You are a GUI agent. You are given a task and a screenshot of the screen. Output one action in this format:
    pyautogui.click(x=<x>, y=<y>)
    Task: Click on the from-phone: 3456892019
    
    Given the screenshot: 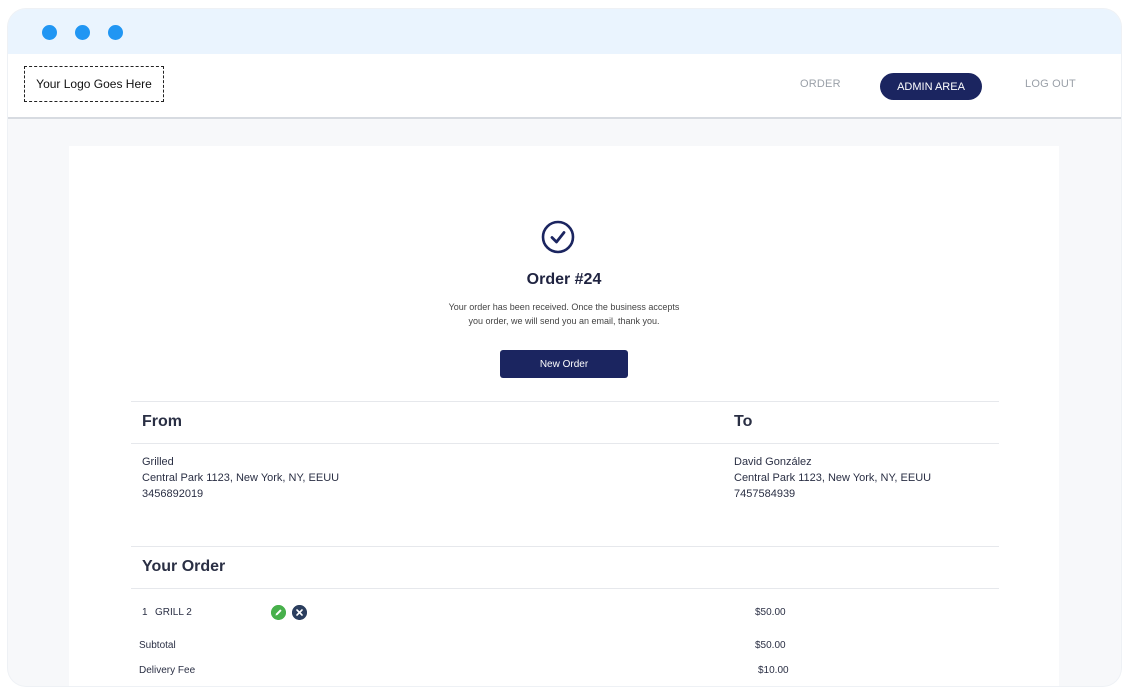 What is the action you would take?
    pyautogui.click(x=173, y=494)
    